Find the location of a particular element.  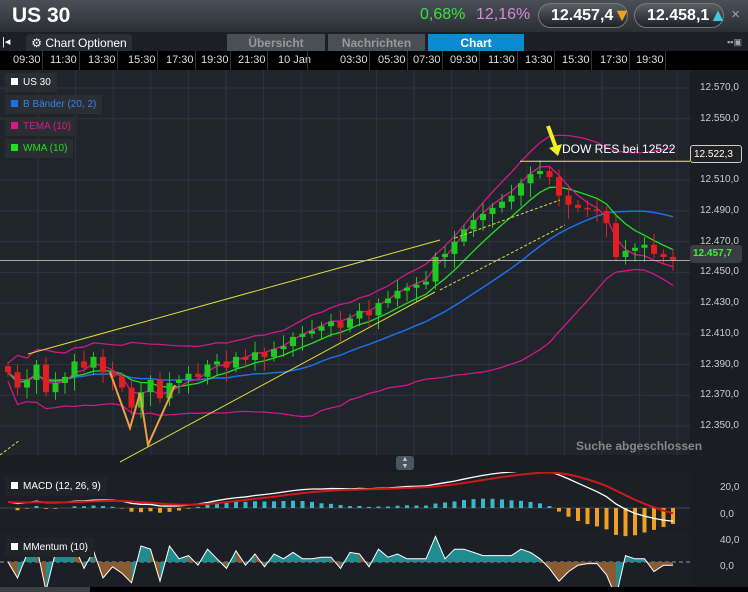

legend-us30: US 30 is located at coordinates (31, 82).